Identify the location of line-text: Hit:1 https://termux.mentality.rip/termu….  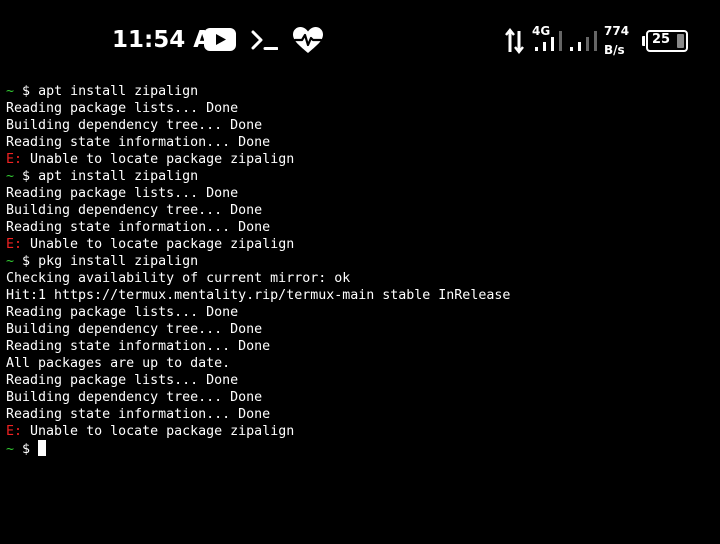
(258, 295).